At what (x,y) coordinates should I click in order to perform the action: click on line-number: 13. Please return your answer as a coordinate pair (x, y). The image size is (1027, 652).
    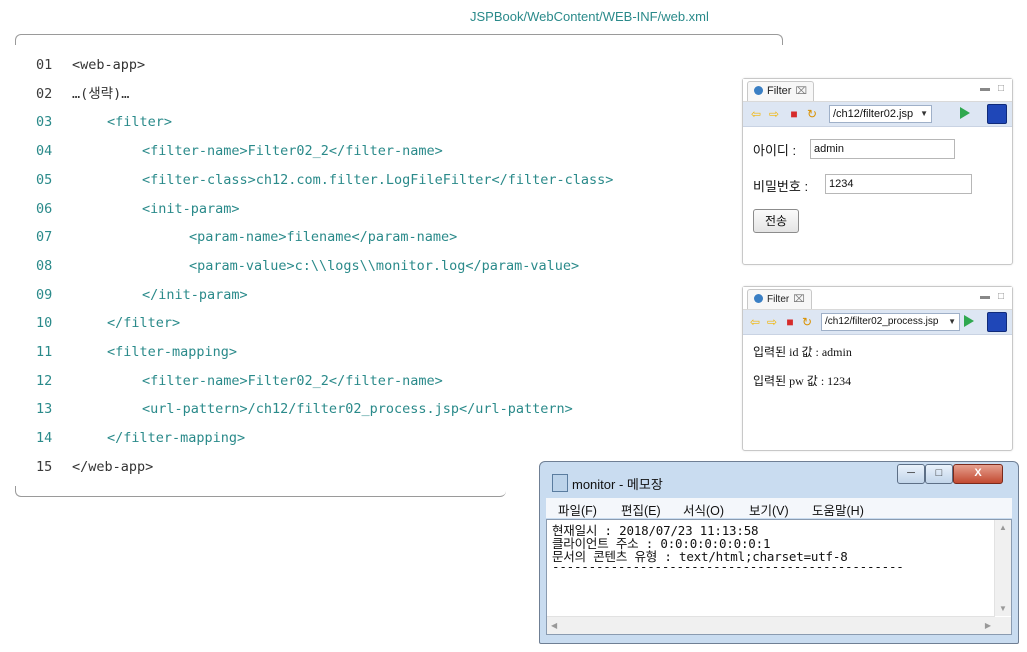
    Looking at the image, I should click on (44, 409).